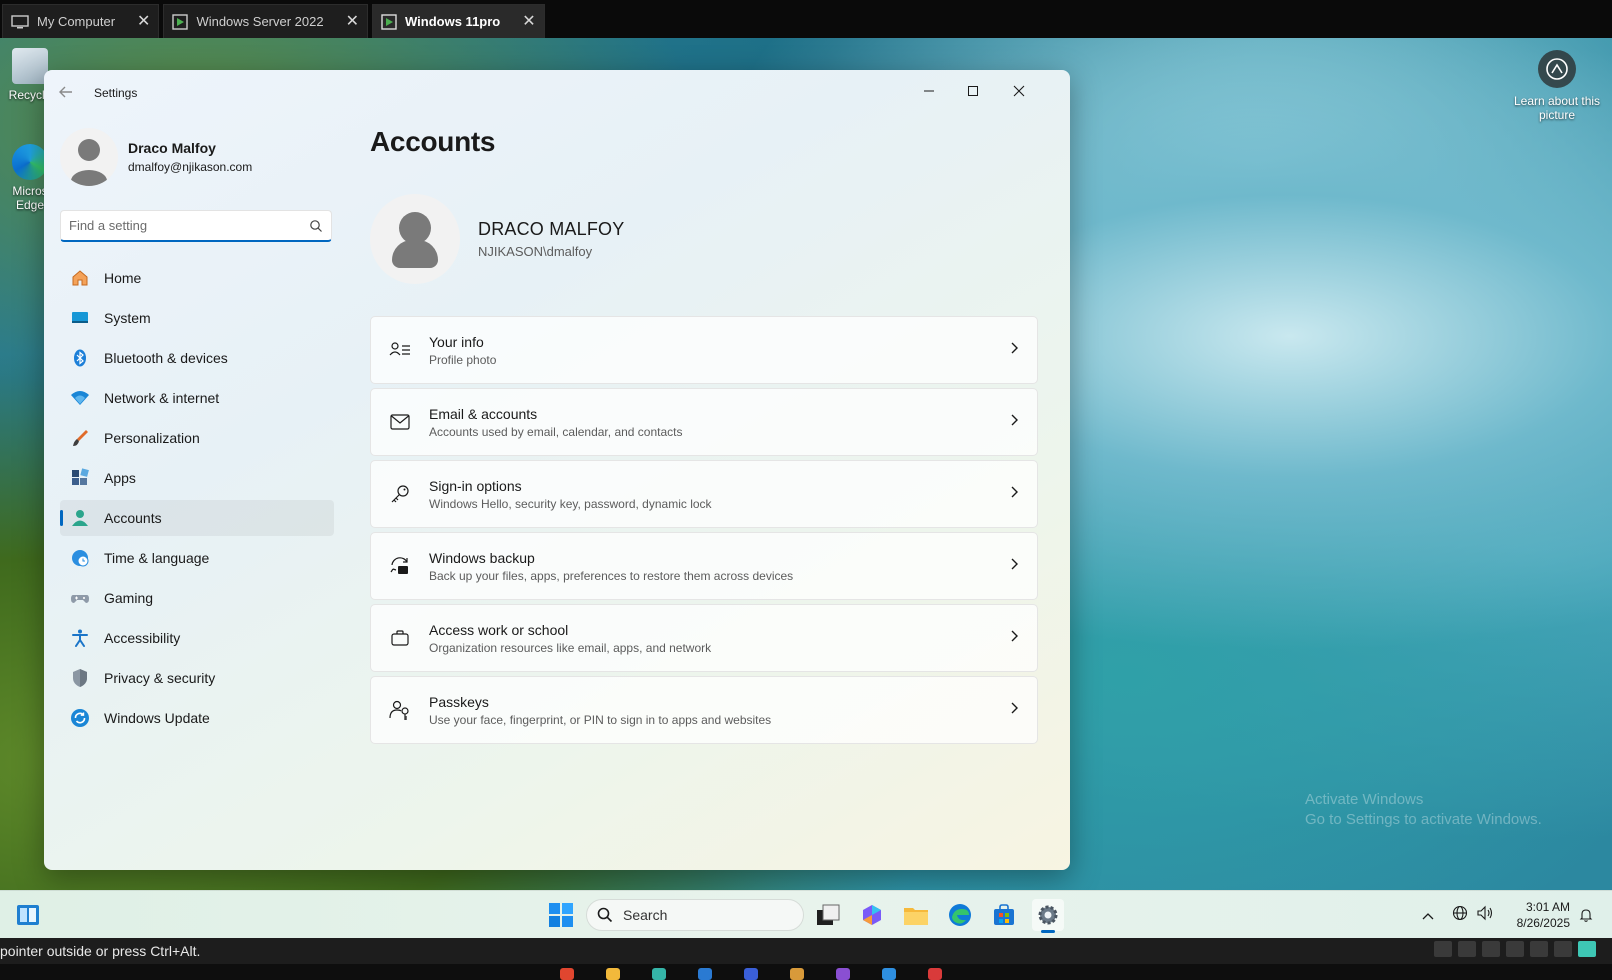 The height and width of the screenshot is (980, 1612). Describe the element at coordinates (806, 972) in the screenshot. I see `host-taskbar-strip` at that location.